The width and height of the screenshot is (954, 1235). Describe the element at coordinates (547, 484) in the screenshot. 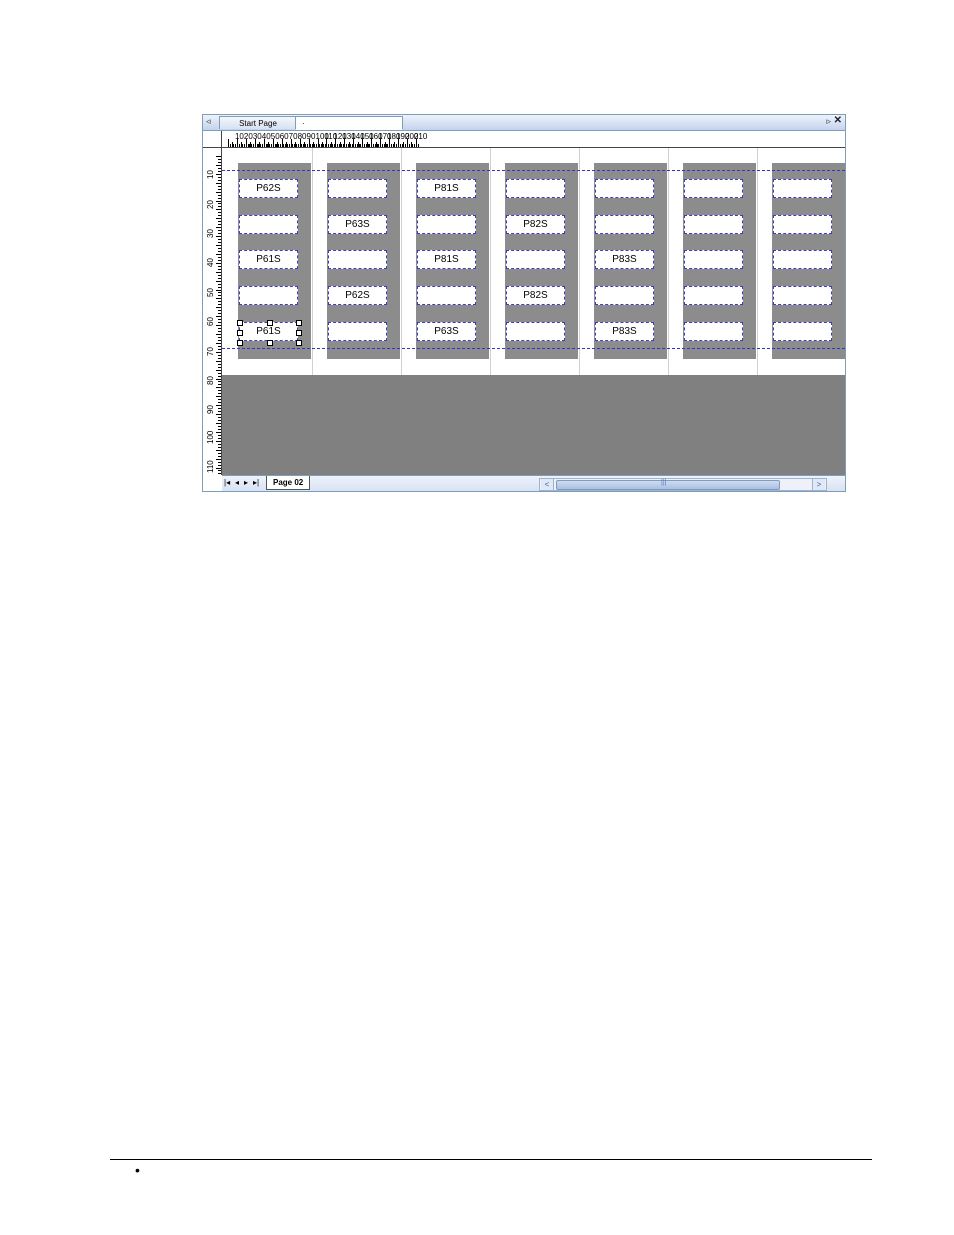

I see `scroll-left-button: <` at that location.